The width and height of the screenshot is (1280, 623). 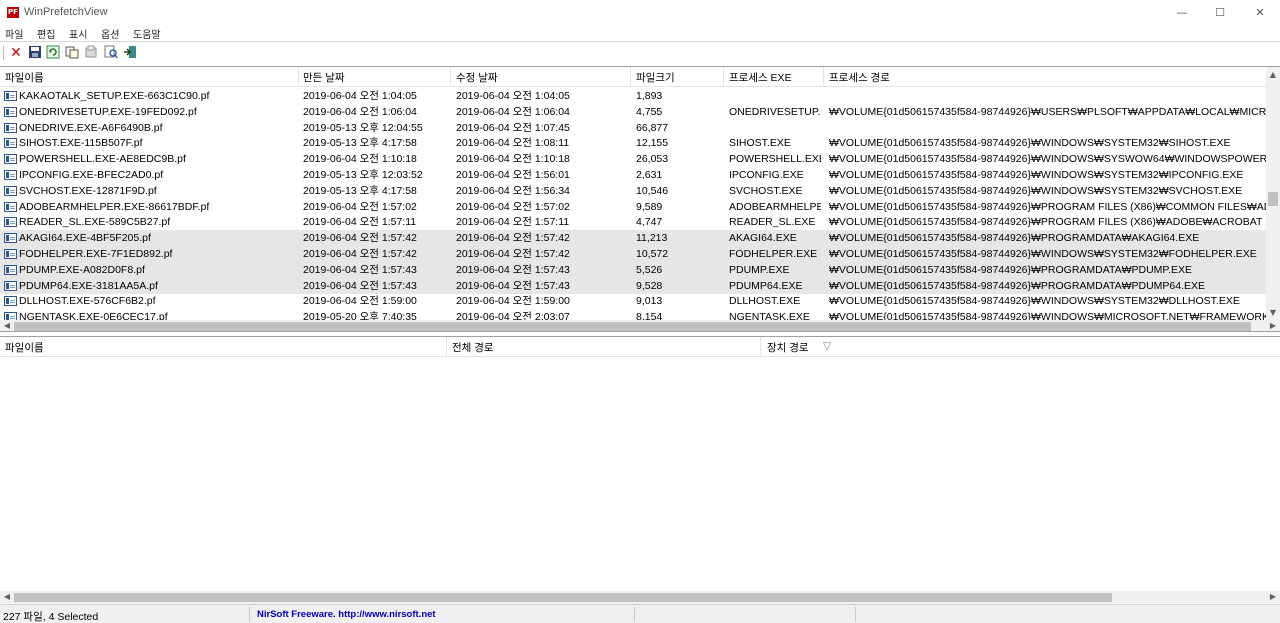 I want to click on copy-icon, so click(x=72, y=53).